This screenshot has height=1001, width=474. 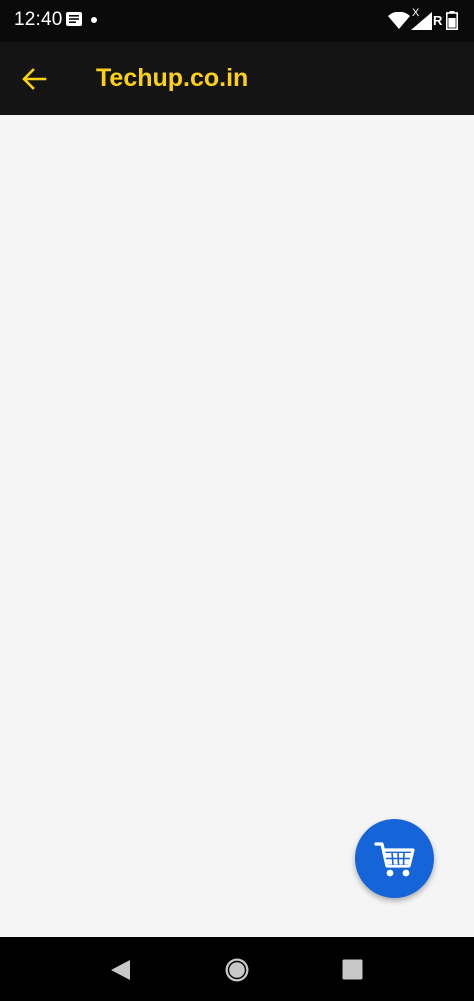 I want to click on shopping-cart-icon, so click(x=394, y=858).